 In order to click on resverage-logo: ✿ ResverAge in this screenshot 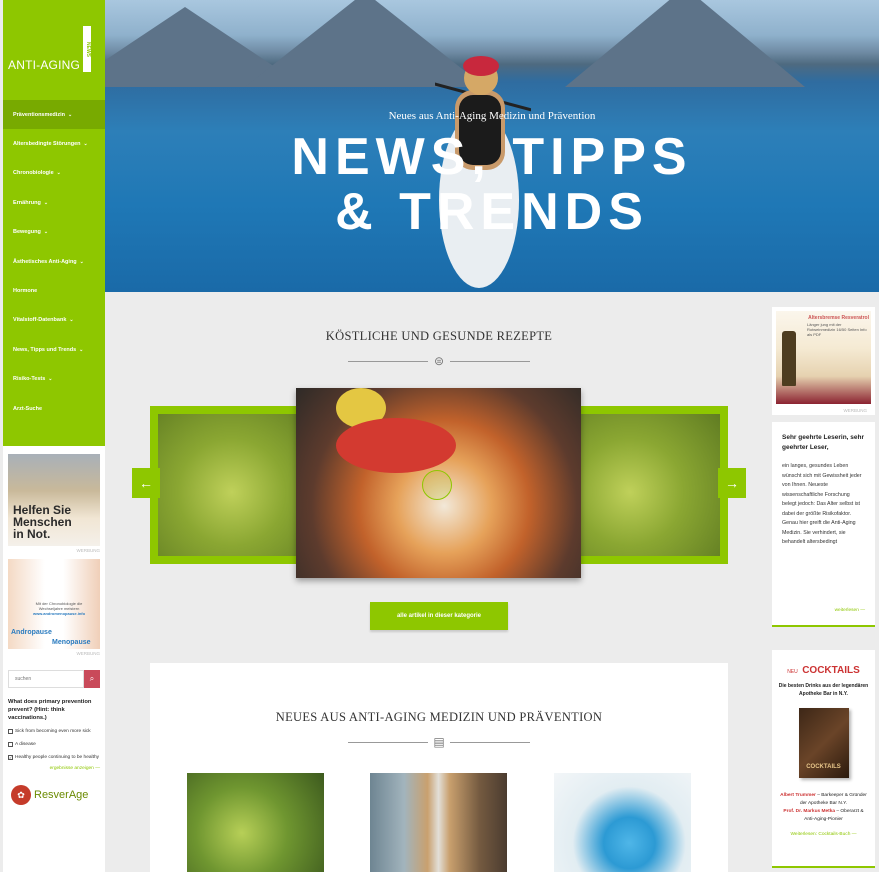, I will do `click(54, 795)`.